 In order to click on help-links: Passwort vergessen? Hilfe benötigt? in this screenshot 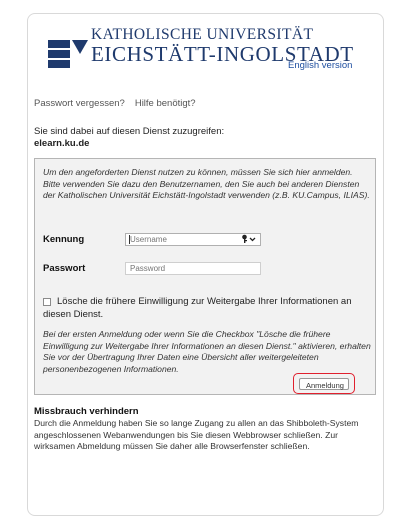, I will do `click(115, 103)`.